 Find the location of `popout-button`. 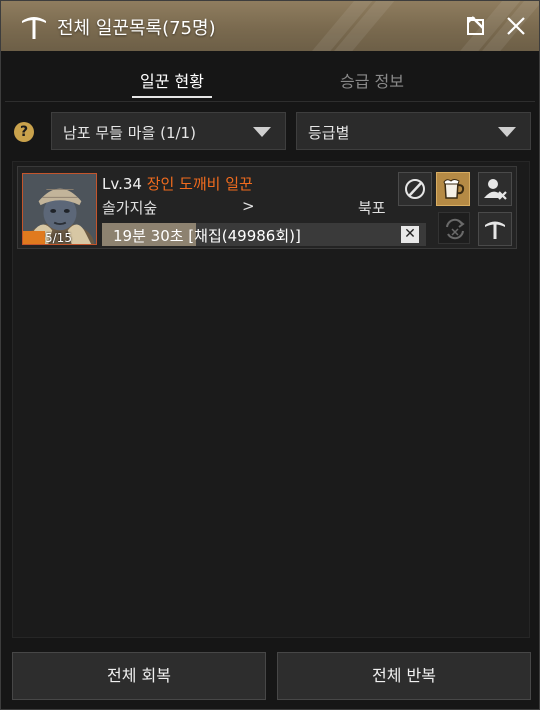

popout-button is located at coordinates (476, 26).